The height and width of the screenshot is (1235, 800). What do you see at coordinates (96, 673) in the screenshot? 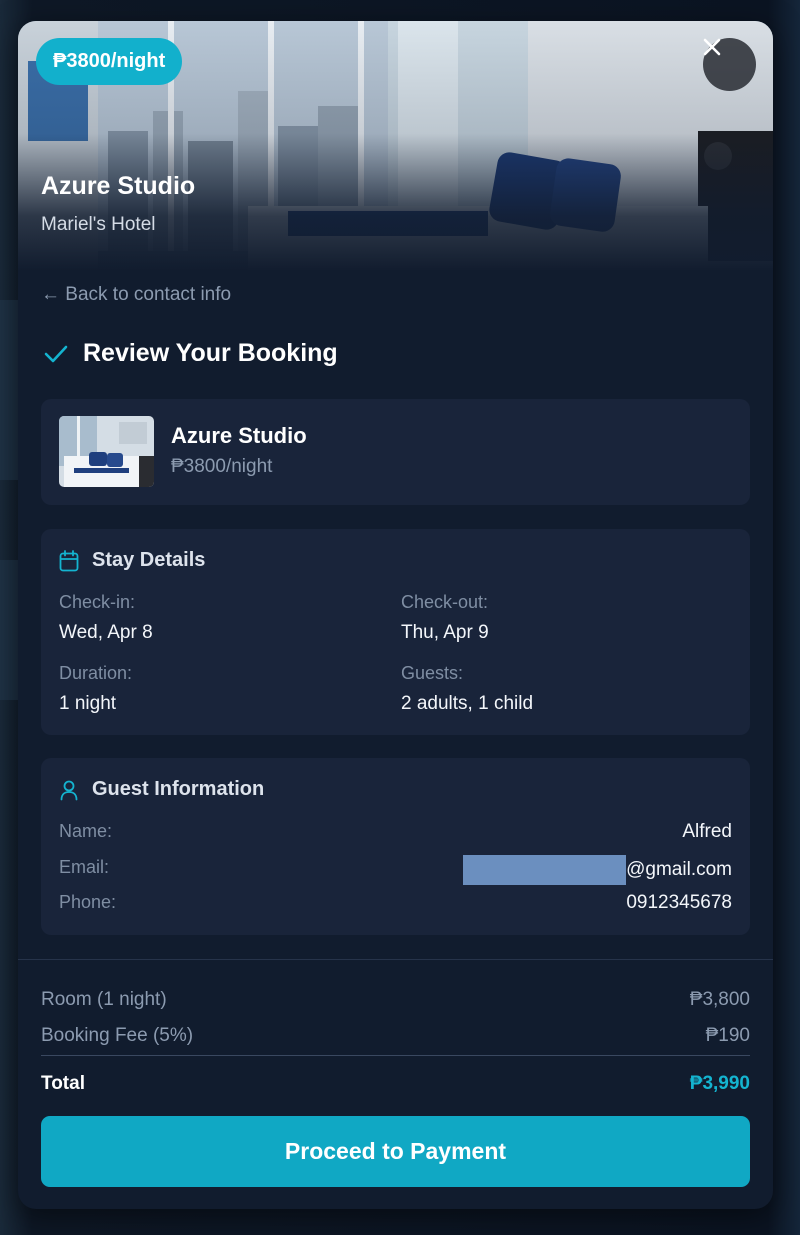
I see `duration-label: Duration:` at bounding box center [96, 673].